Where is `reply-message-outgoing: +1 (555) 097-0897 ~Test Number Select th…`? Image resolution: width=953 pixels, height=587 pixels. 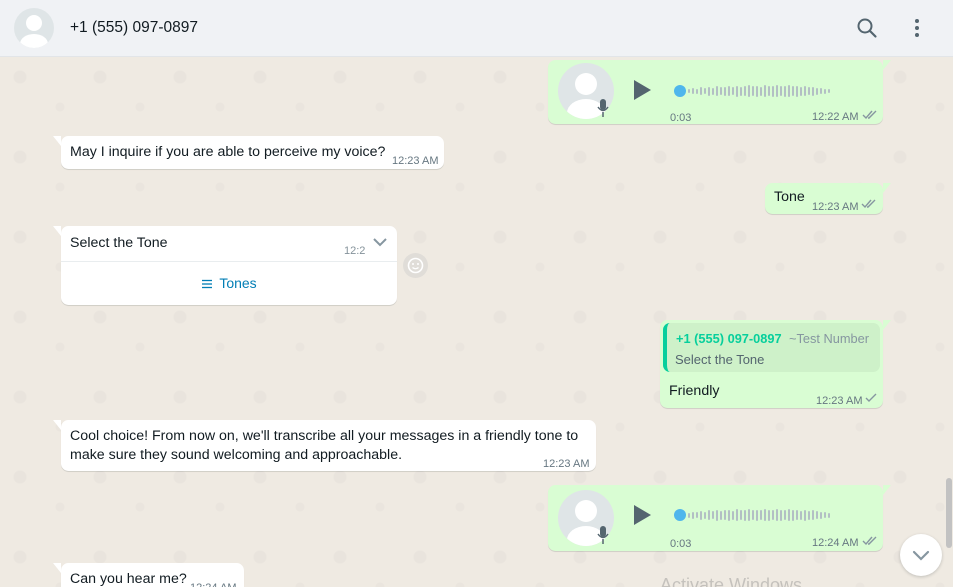 reply-message-outgoing: +1 (555) 097-0897 ~Test Number Select th… is located at coordinates (775, 364).